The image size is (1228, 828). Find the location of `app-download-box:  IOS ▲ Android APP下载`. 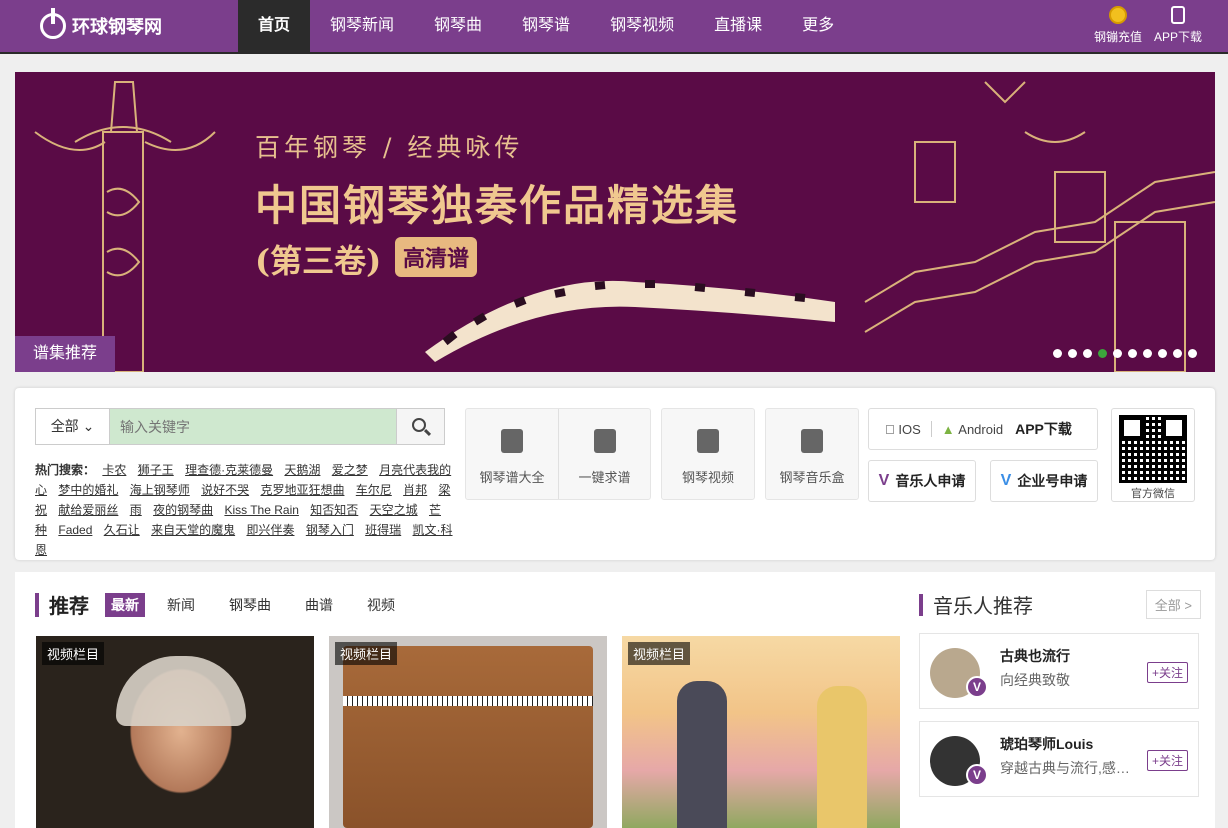

app-download-box:  IOS ▲ Android APP下载 is located at coordinates (983, 429).